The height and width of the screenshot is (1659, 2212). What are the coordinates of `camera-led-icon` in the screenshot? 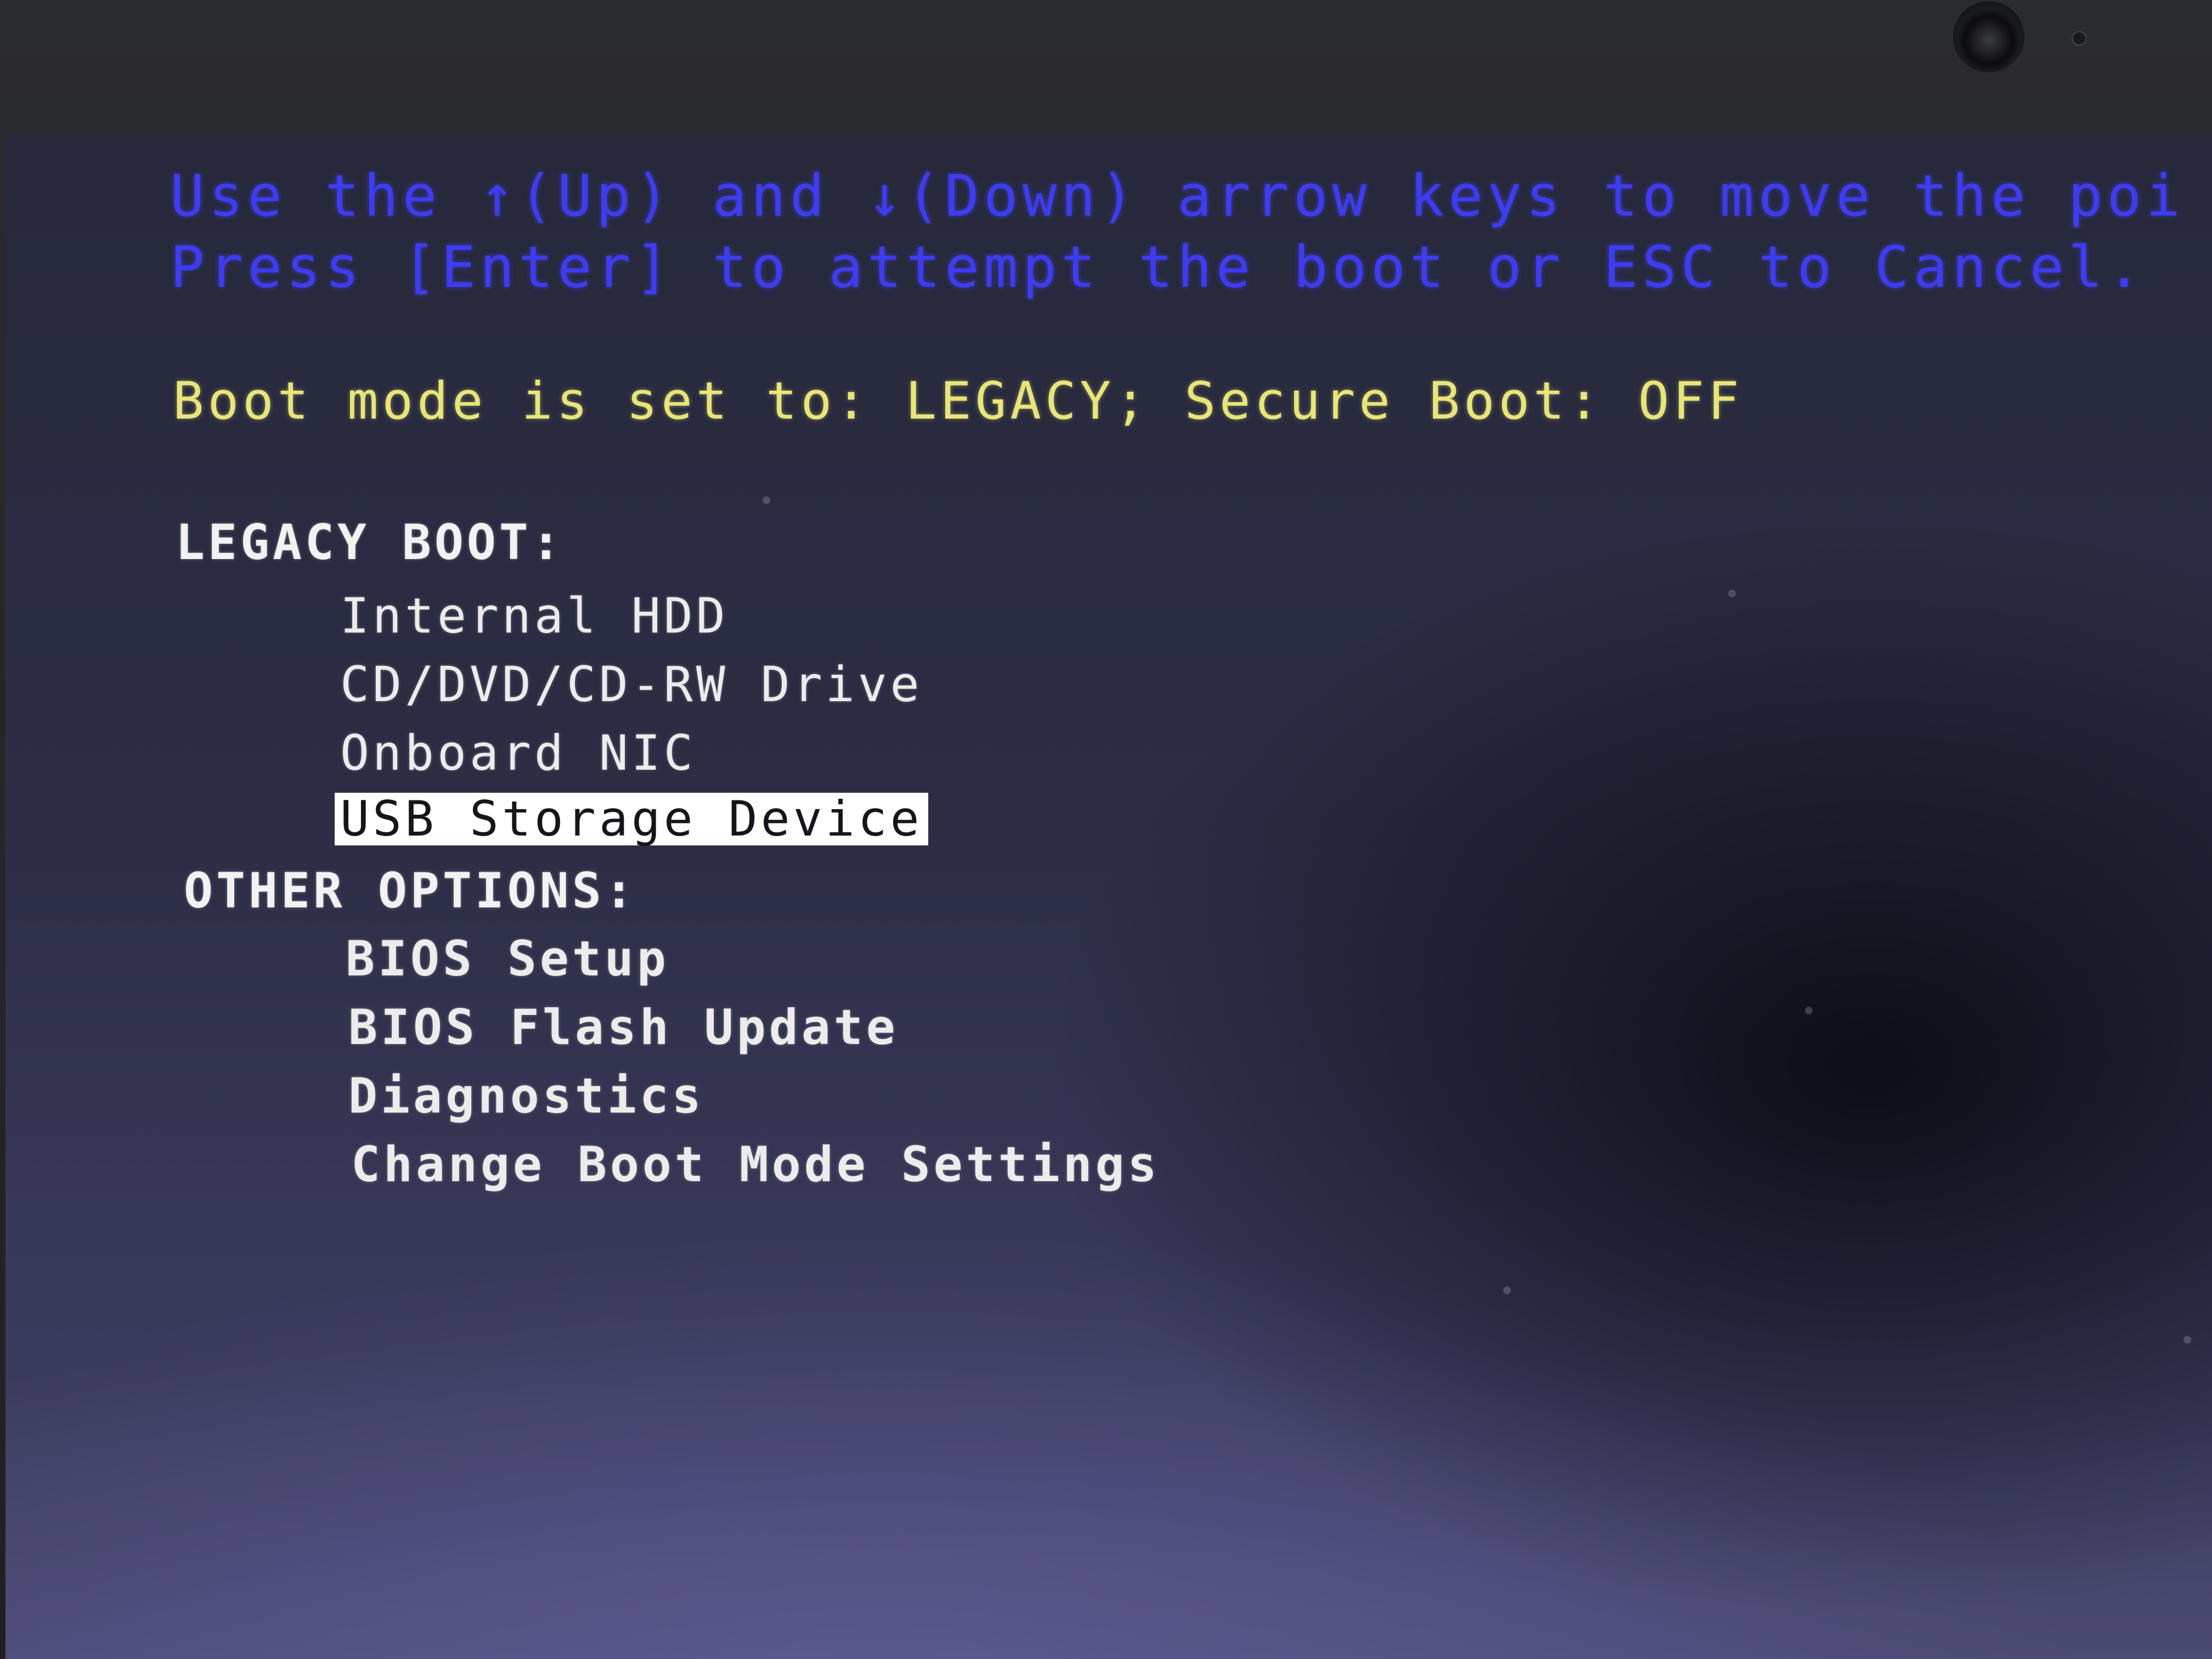 It's located at (2079, 39).